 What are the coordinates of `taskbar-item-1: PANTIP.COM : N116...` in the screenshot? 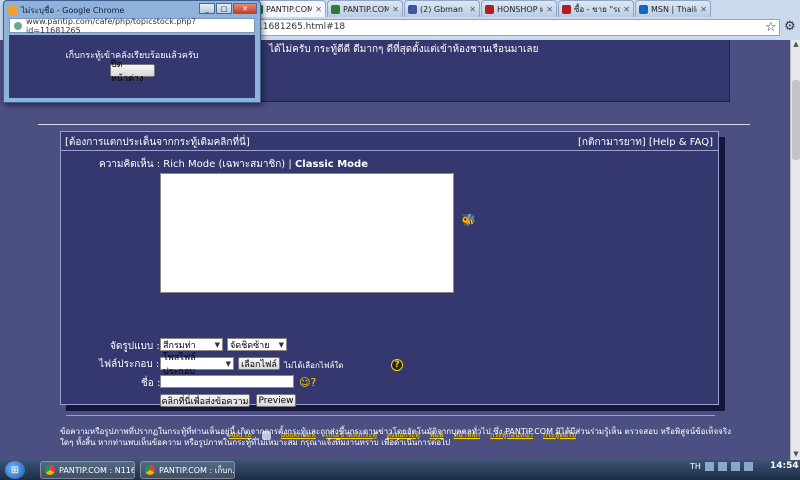 It's located at (87, 470).